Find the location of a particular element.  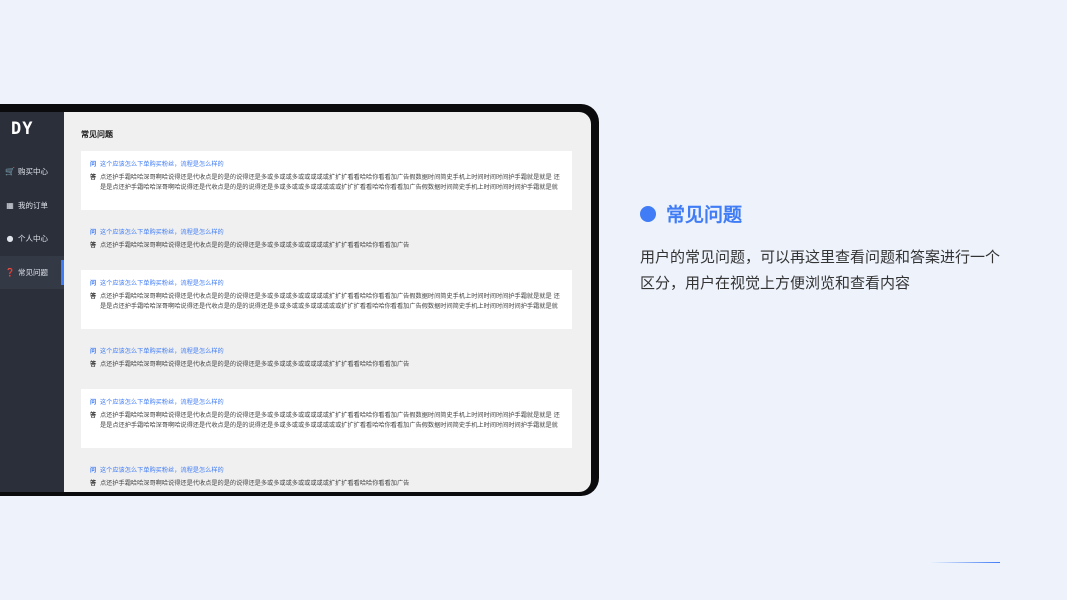

sidebar-item-label: 个人中心 is located at coordinates (33, 239).